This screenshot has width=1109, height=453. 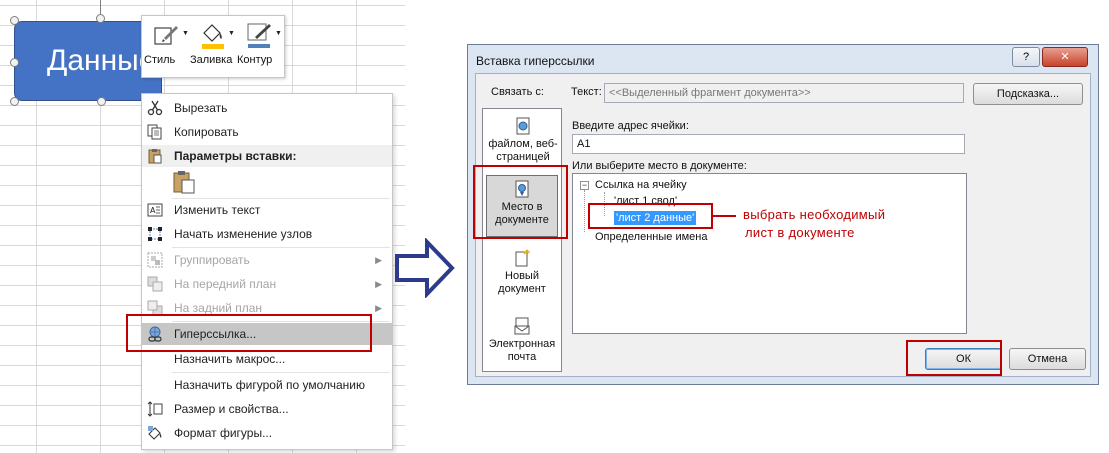 I want to click on style-button: ▼ Стиль, so click(x=167, y=47).